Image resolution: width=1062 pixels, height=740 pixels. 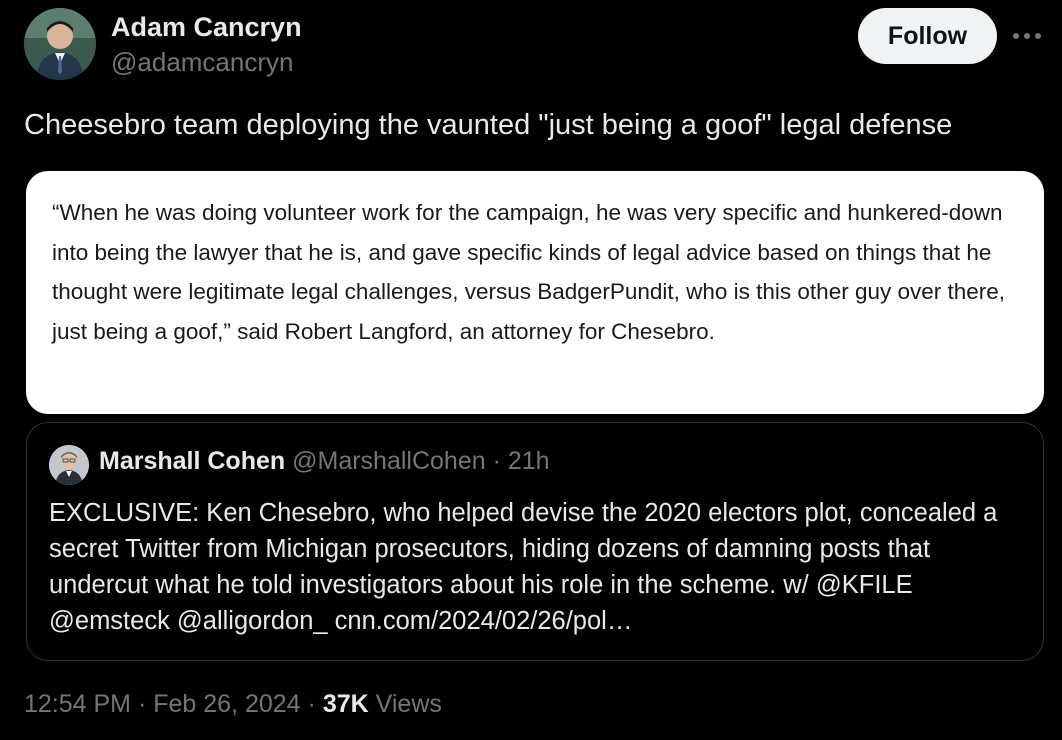 I want to click on author-avatar, so click(x=60, y=44).